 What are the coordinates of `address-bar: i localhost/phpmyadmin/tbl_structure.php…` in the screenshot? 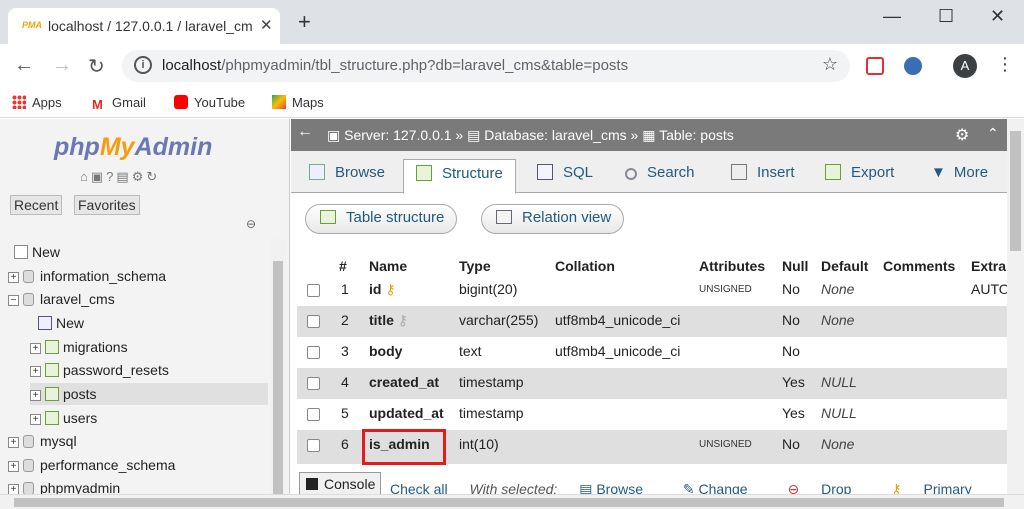 It's located at (486, 66).